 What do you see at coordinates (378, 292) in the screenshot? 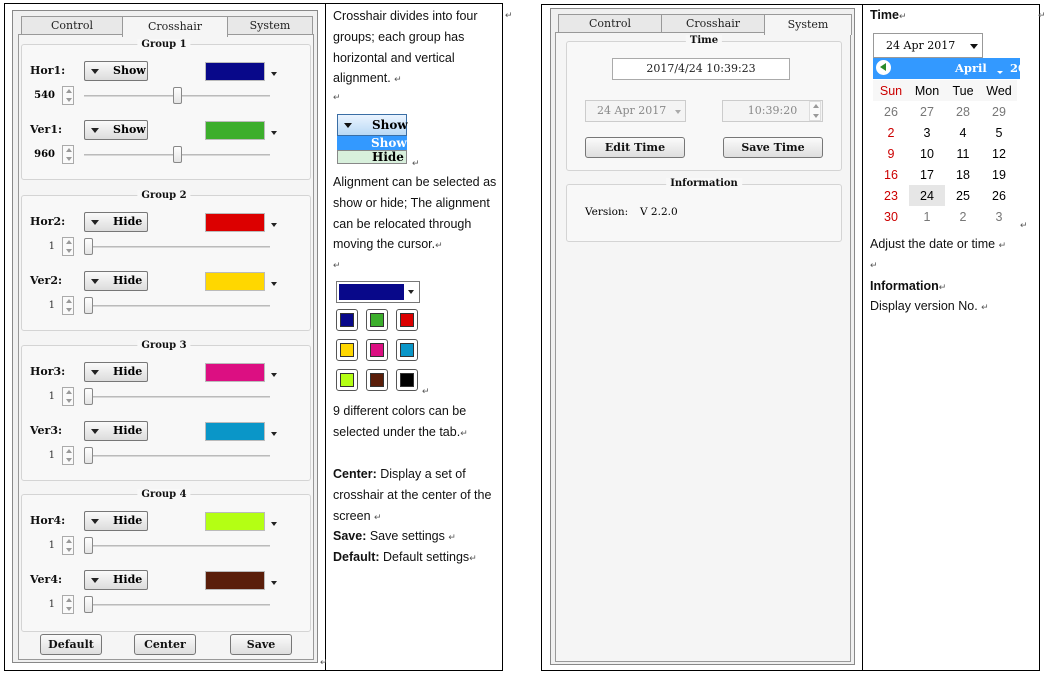
I see `color-dropdown-sample` at bounding box center [378, 292].